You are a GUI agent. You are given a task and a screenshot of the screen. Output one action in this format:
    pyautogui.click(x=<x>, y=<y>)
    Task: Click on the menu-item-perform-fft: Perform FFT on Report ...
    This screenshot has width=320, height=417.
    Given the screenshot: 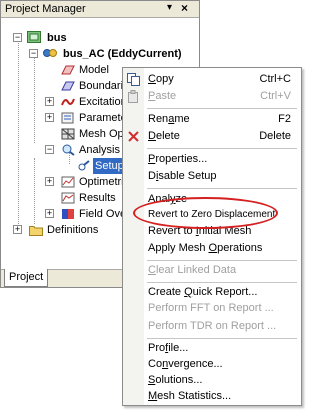 What is the action you would take?
    pyautogui.click(x=212, y=308)
    